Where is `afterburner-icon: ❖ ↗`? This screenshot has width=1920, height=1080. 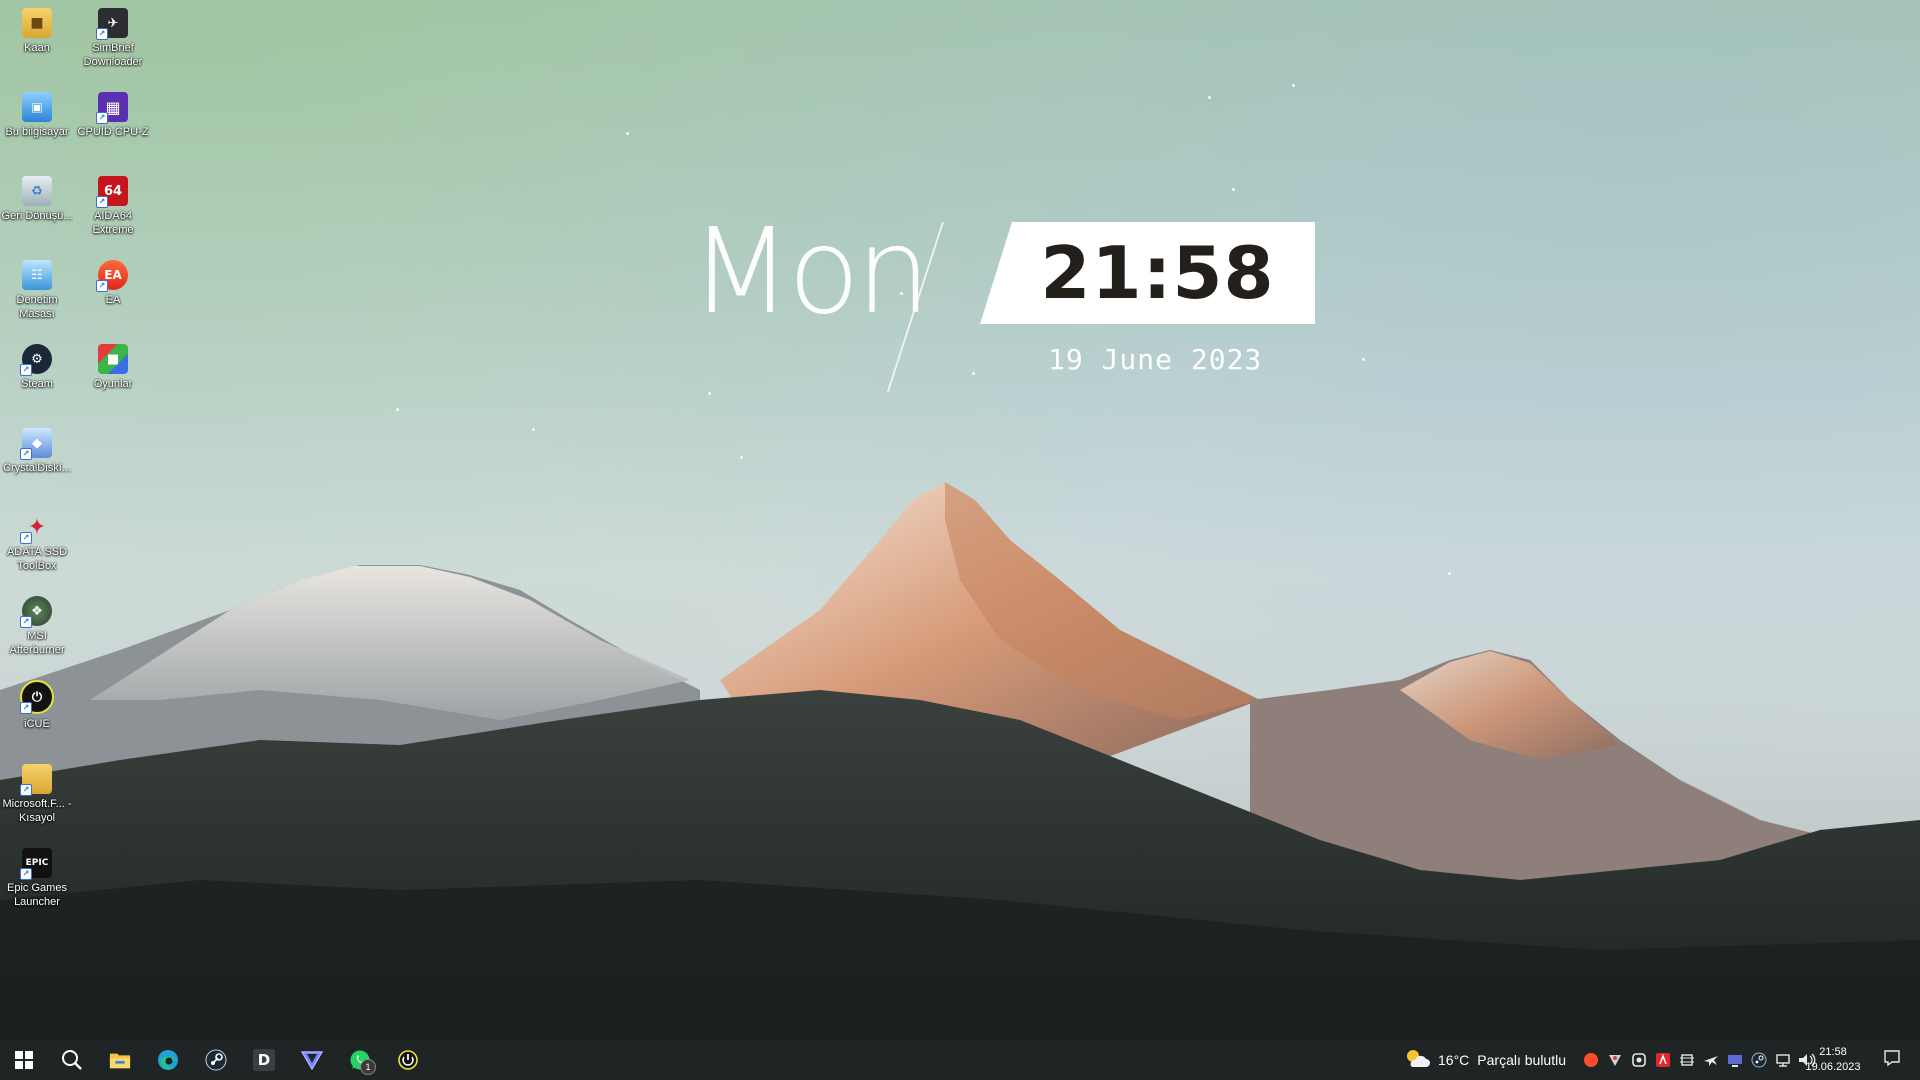
afterburner-icon: ❖ ↗ is located at coordinates (36, 612).